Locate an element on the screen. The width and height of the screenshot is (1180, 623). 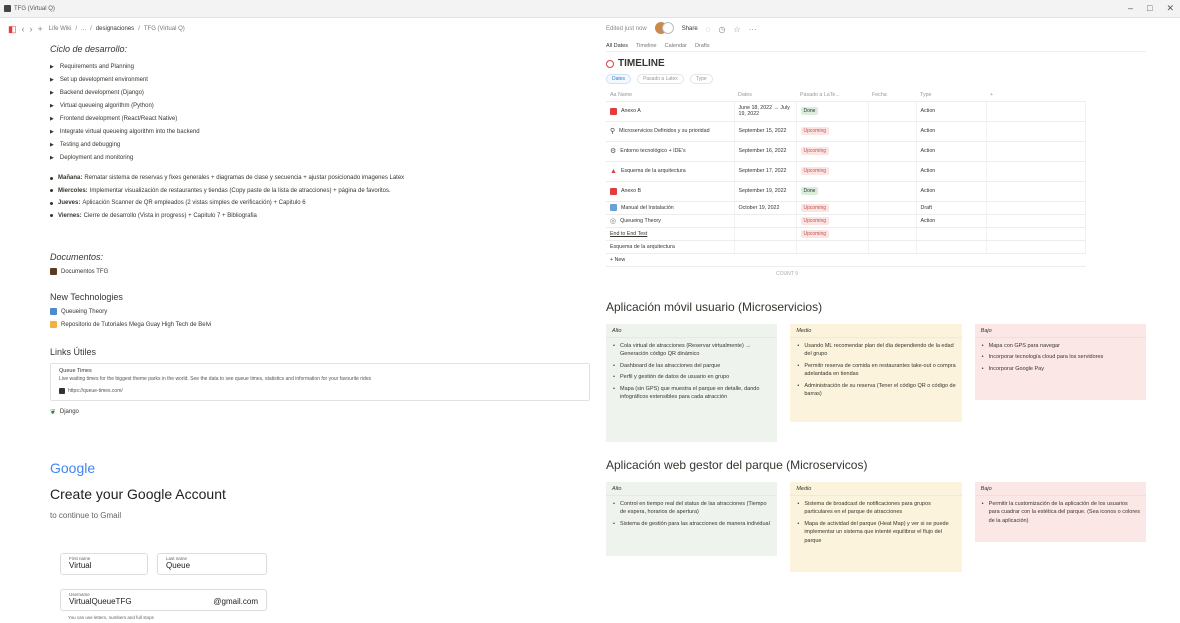
col-fecha: Fecha is located at coordinates (892, 95).